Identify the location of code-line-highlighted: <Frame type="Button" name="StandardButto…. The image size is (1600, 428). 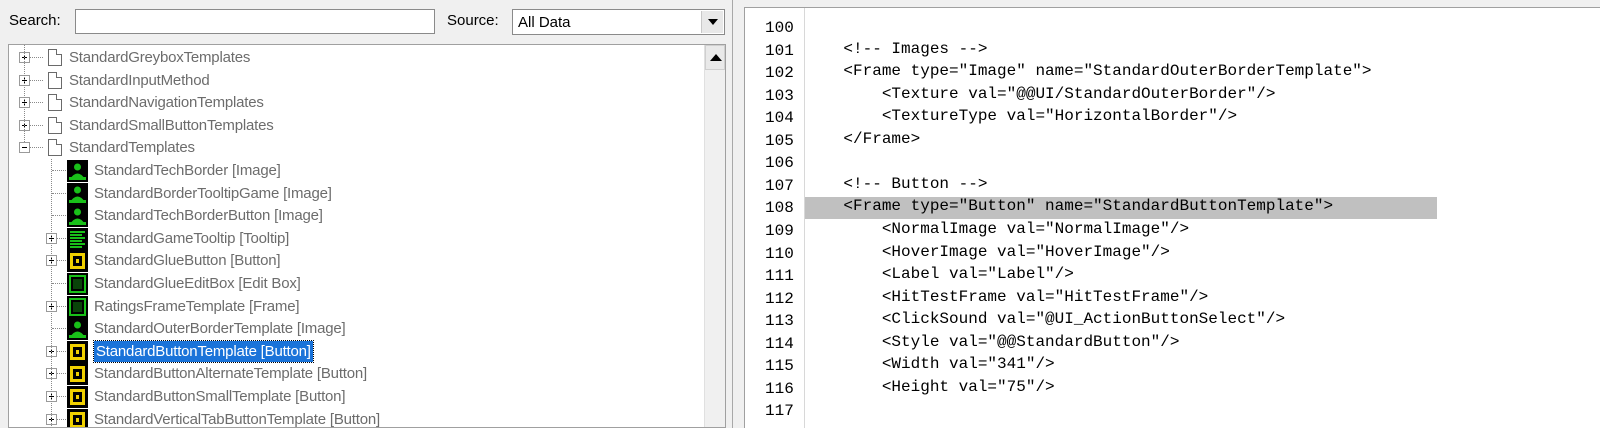
(1121, 208).